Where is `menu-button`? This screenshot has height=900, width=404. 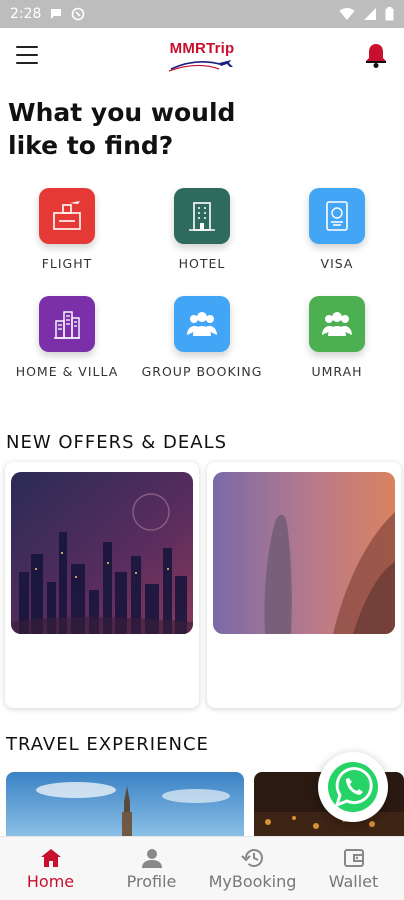 menu-button is located at coordinates (27, 55).